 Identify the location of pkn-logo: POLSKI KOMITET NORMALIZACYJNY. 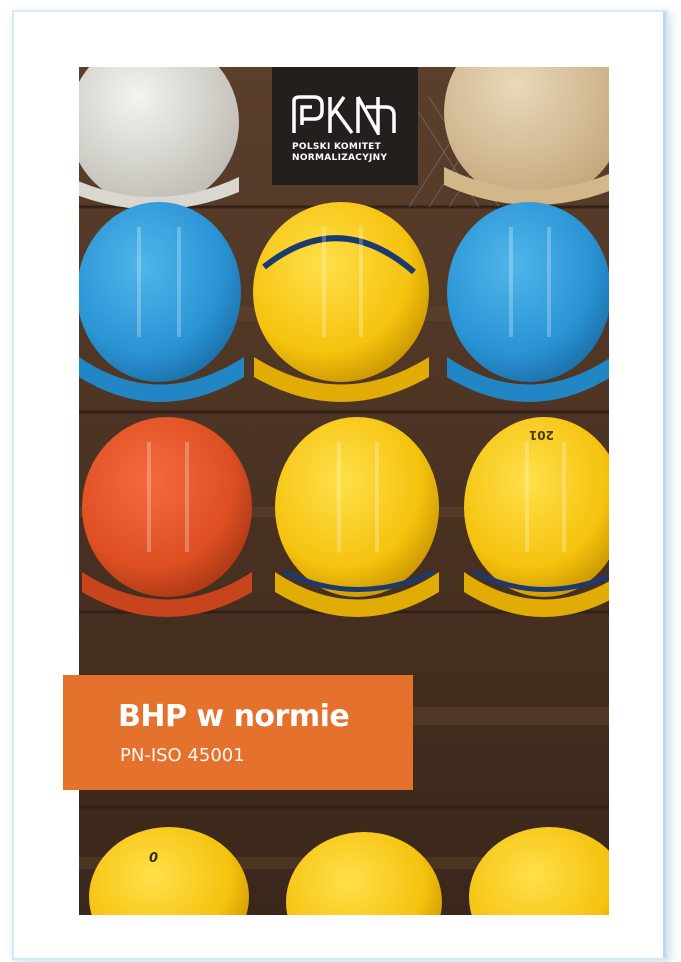
(345, 126).